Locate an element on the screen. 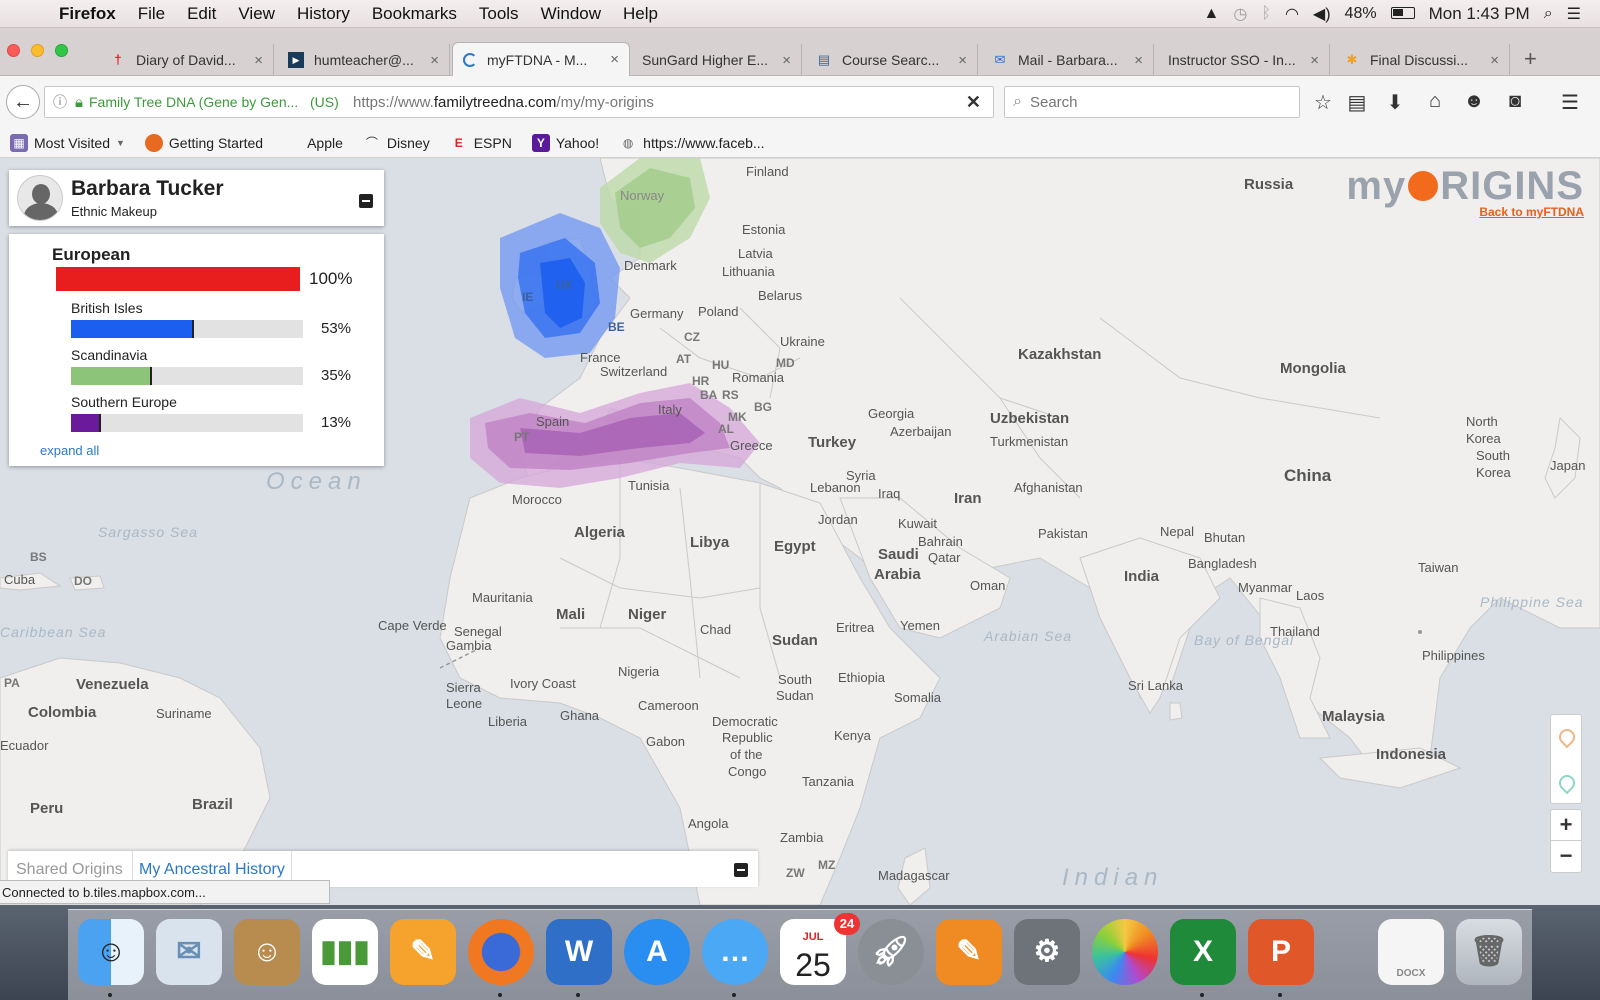 This screenshot has width=1600, height=1000. mail-app-icon: ✉ is located at coordinates (189, 952).